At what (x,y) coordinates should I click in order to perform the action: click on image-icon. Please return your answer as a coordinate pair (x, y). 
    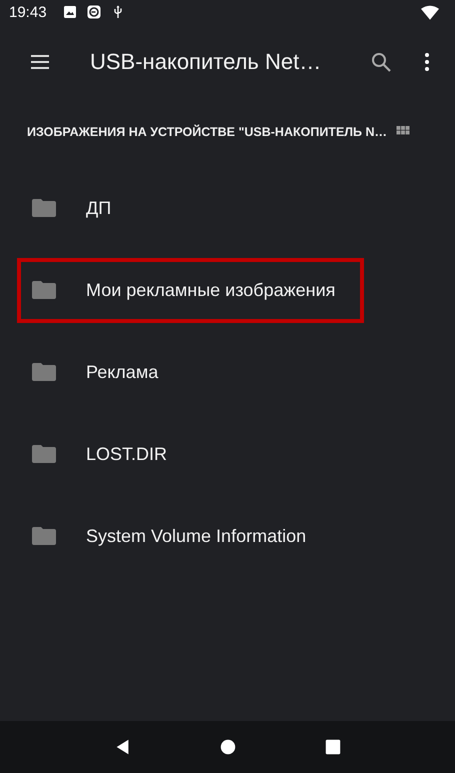
    Looking at the image, I should click on (69, 12).